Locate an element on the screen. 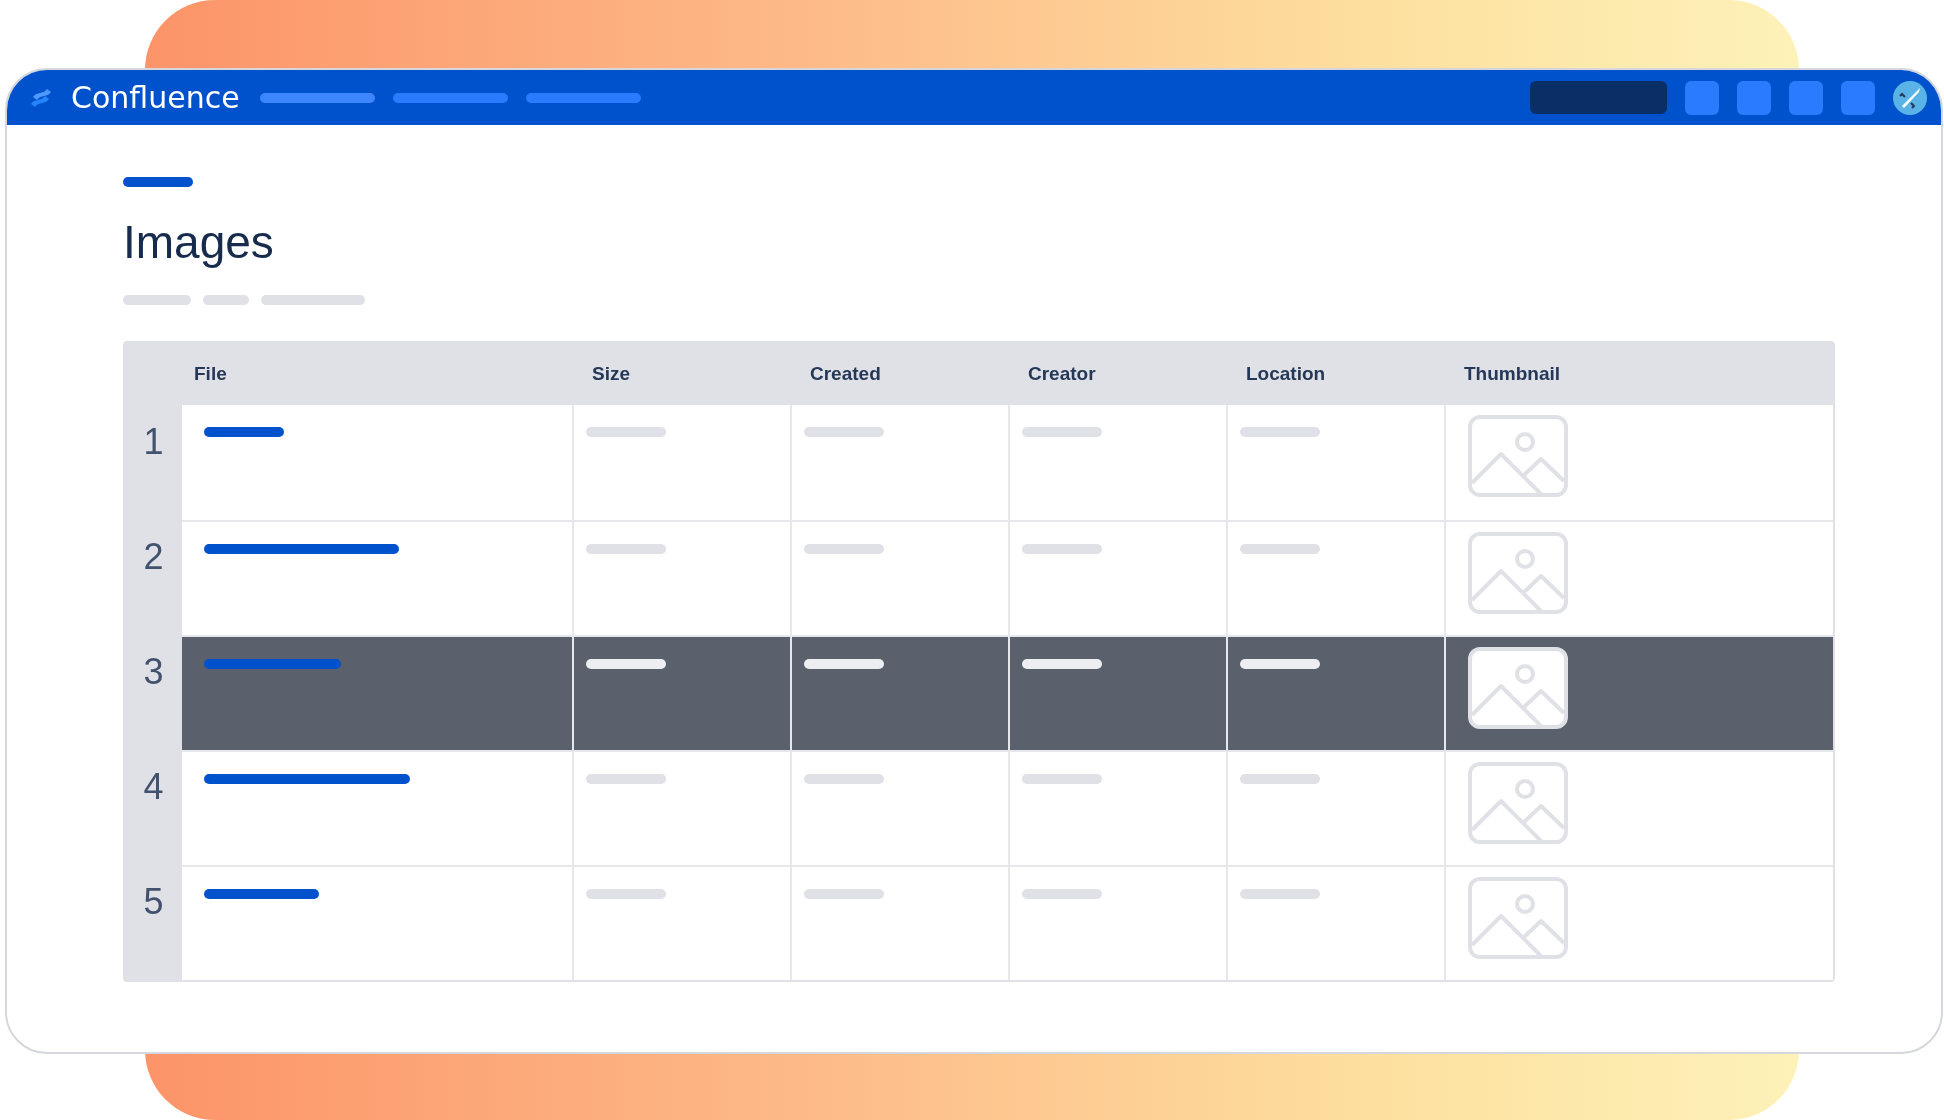 The height and width of the screenshot is (1120, 1944). column-header: Location is located at coordinates (1286, 374).